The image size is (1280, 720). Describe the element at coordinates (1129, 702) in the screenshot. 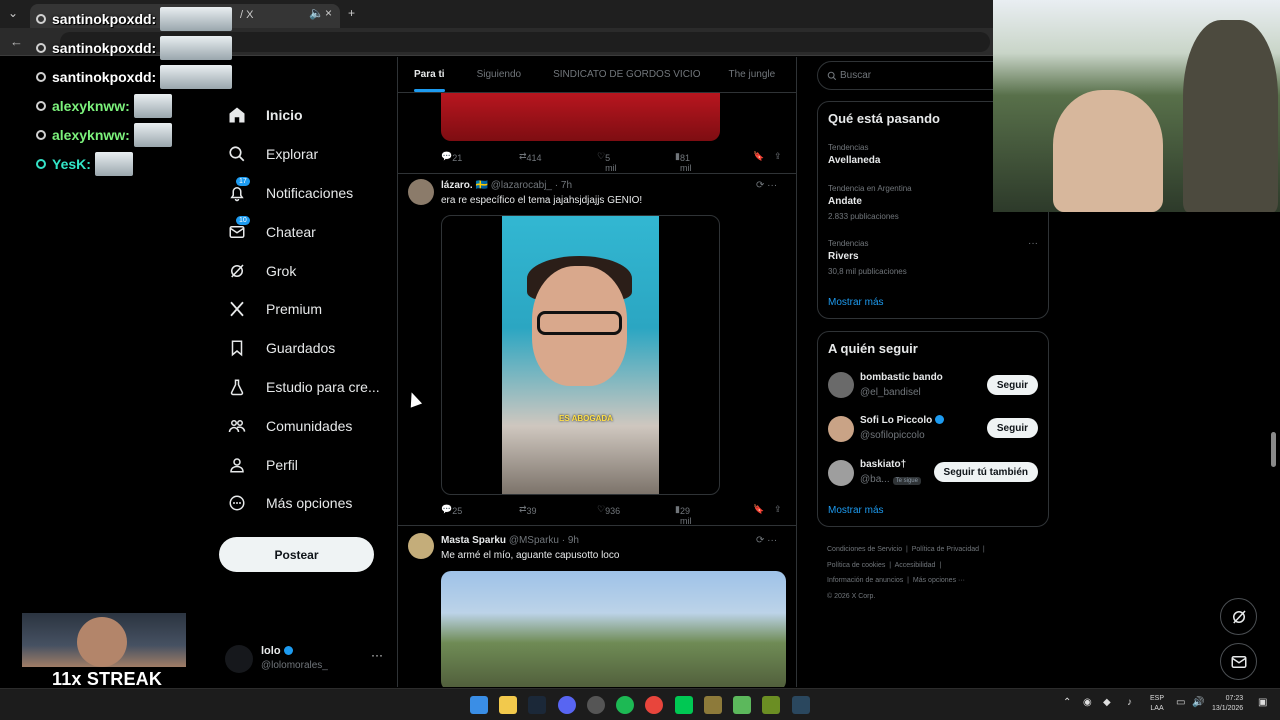

I see `microphone-icon: ♪` at that location.